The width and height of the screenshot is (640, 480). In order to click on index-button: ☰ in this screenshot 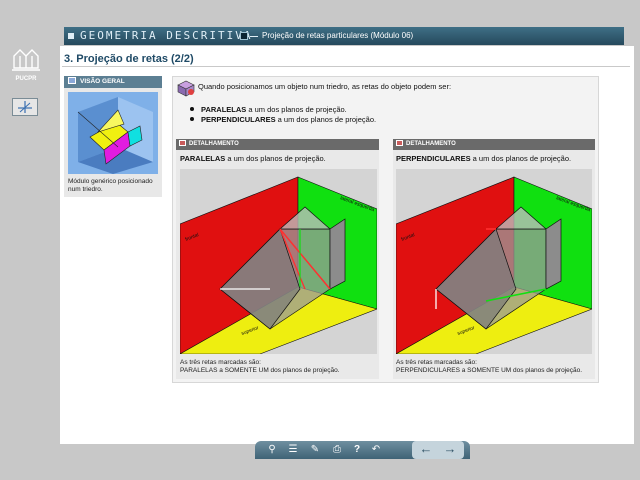, I will do `click(293, 450)`.